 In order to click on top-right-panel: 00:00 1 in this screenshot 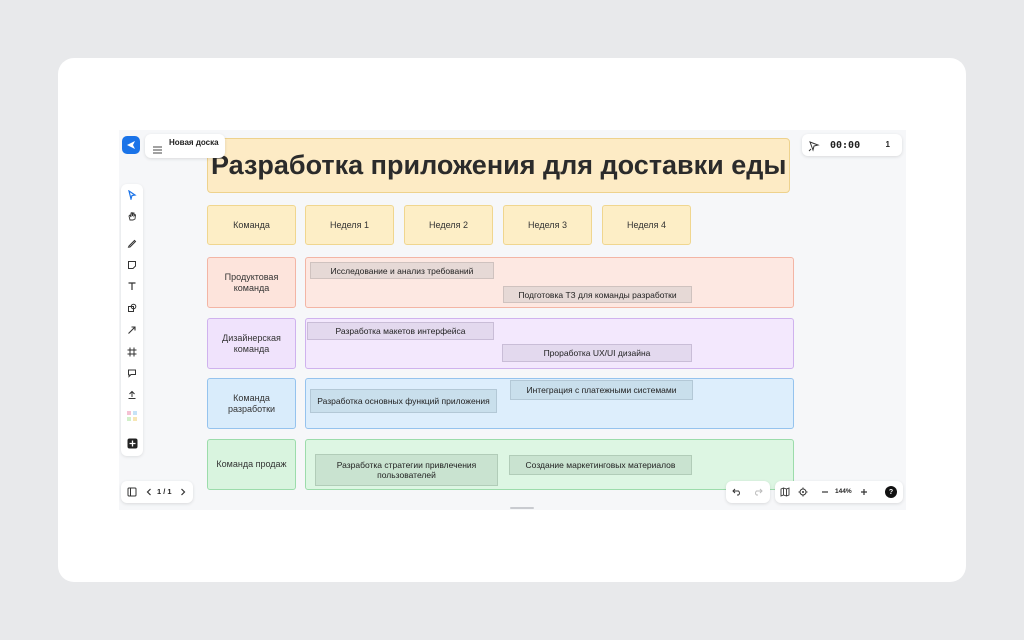, I will do `click(852, 145)`.